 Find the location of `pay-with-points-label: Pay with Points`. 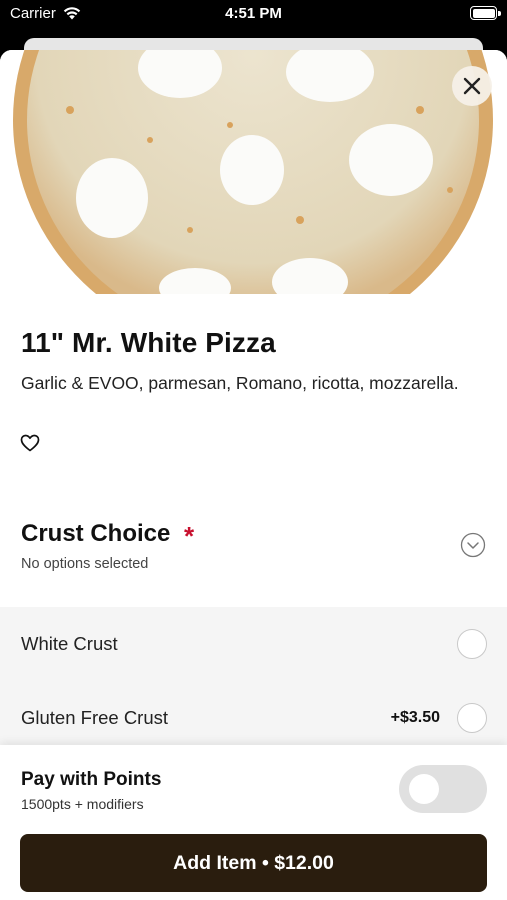

pay-with-points-label: Pay with Points is located at coordinates (91, 779).